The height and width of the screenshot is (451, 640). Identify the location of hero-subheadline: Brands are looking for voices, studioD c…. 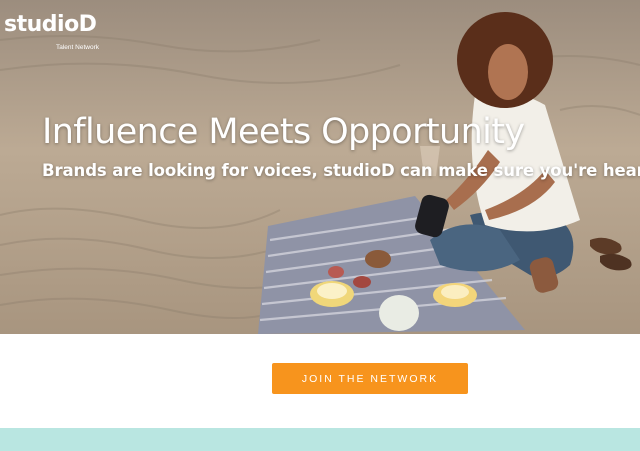
(341, 170).